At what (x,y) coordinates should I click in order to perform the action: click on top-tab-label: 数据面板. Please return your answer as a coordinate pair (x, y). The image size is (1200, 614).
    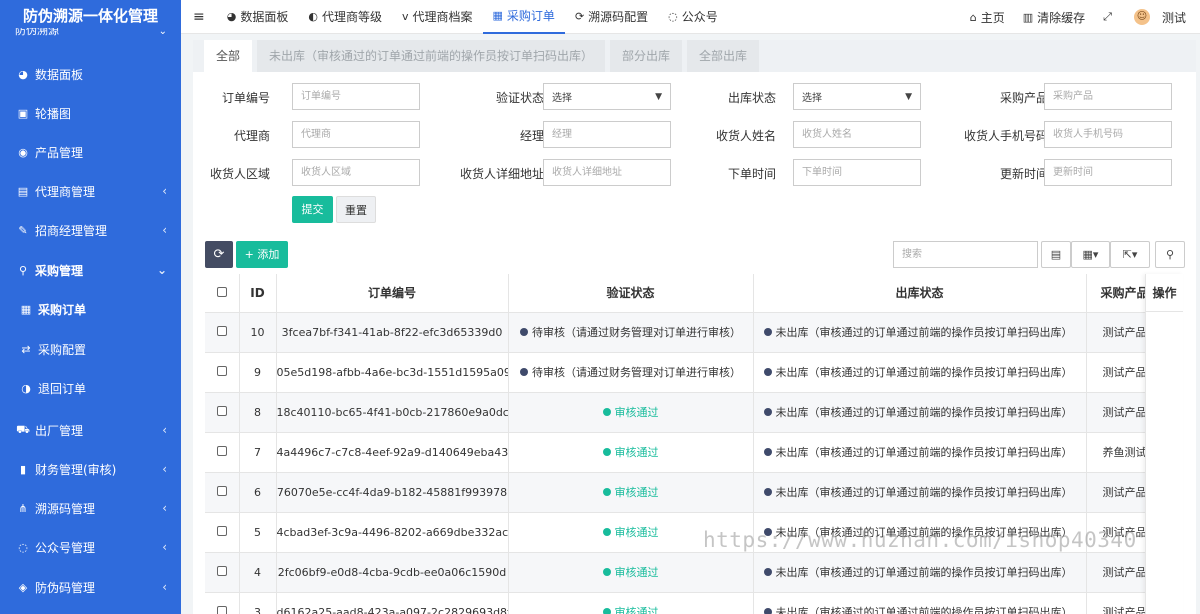
    Looking at the image, I should click on (264, 17).